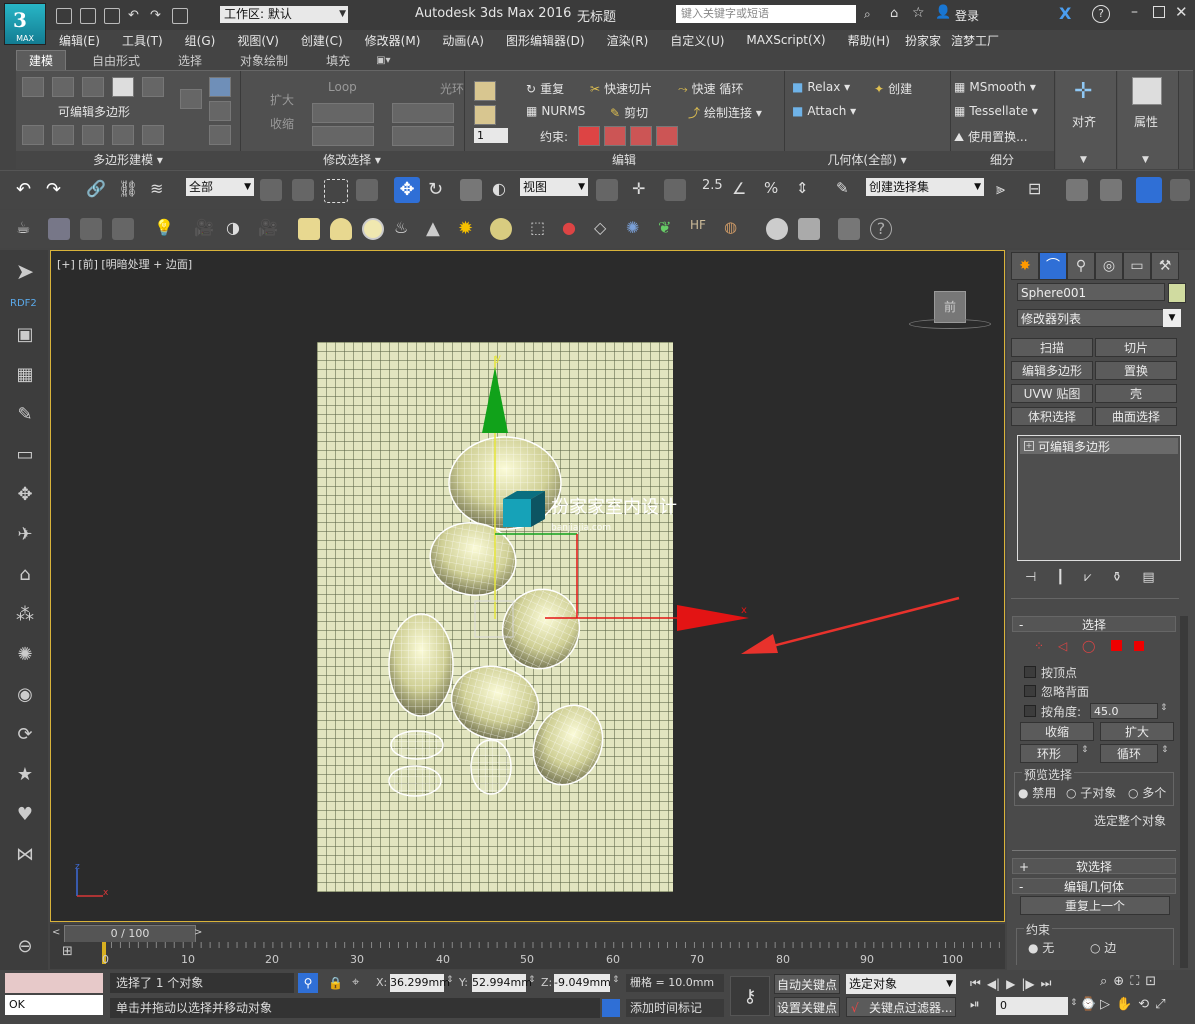 The width and height of the screenshot is (1195, 1024). I want to click on preview-multi-radio: ○ 多个, so click(1147, 792).